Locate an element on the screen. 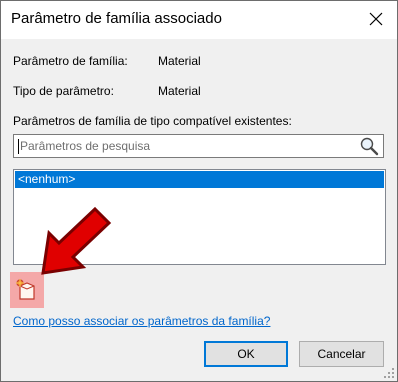  close-button is located at coordinates (376, 19).